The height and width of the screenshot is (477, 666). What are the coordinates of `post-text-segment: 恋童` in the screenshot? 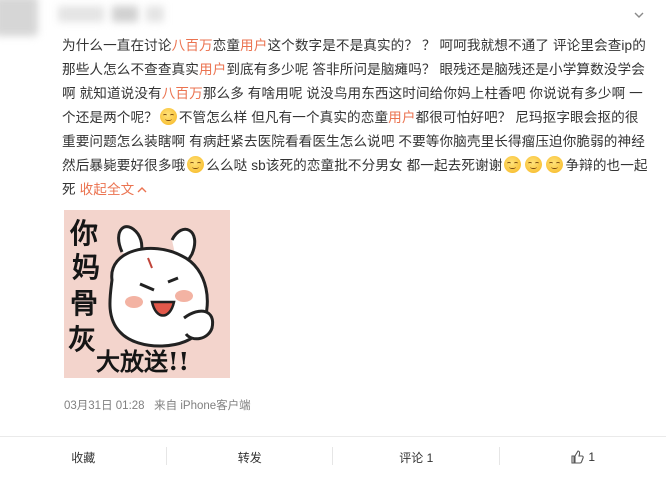 It's located at (226, 45).